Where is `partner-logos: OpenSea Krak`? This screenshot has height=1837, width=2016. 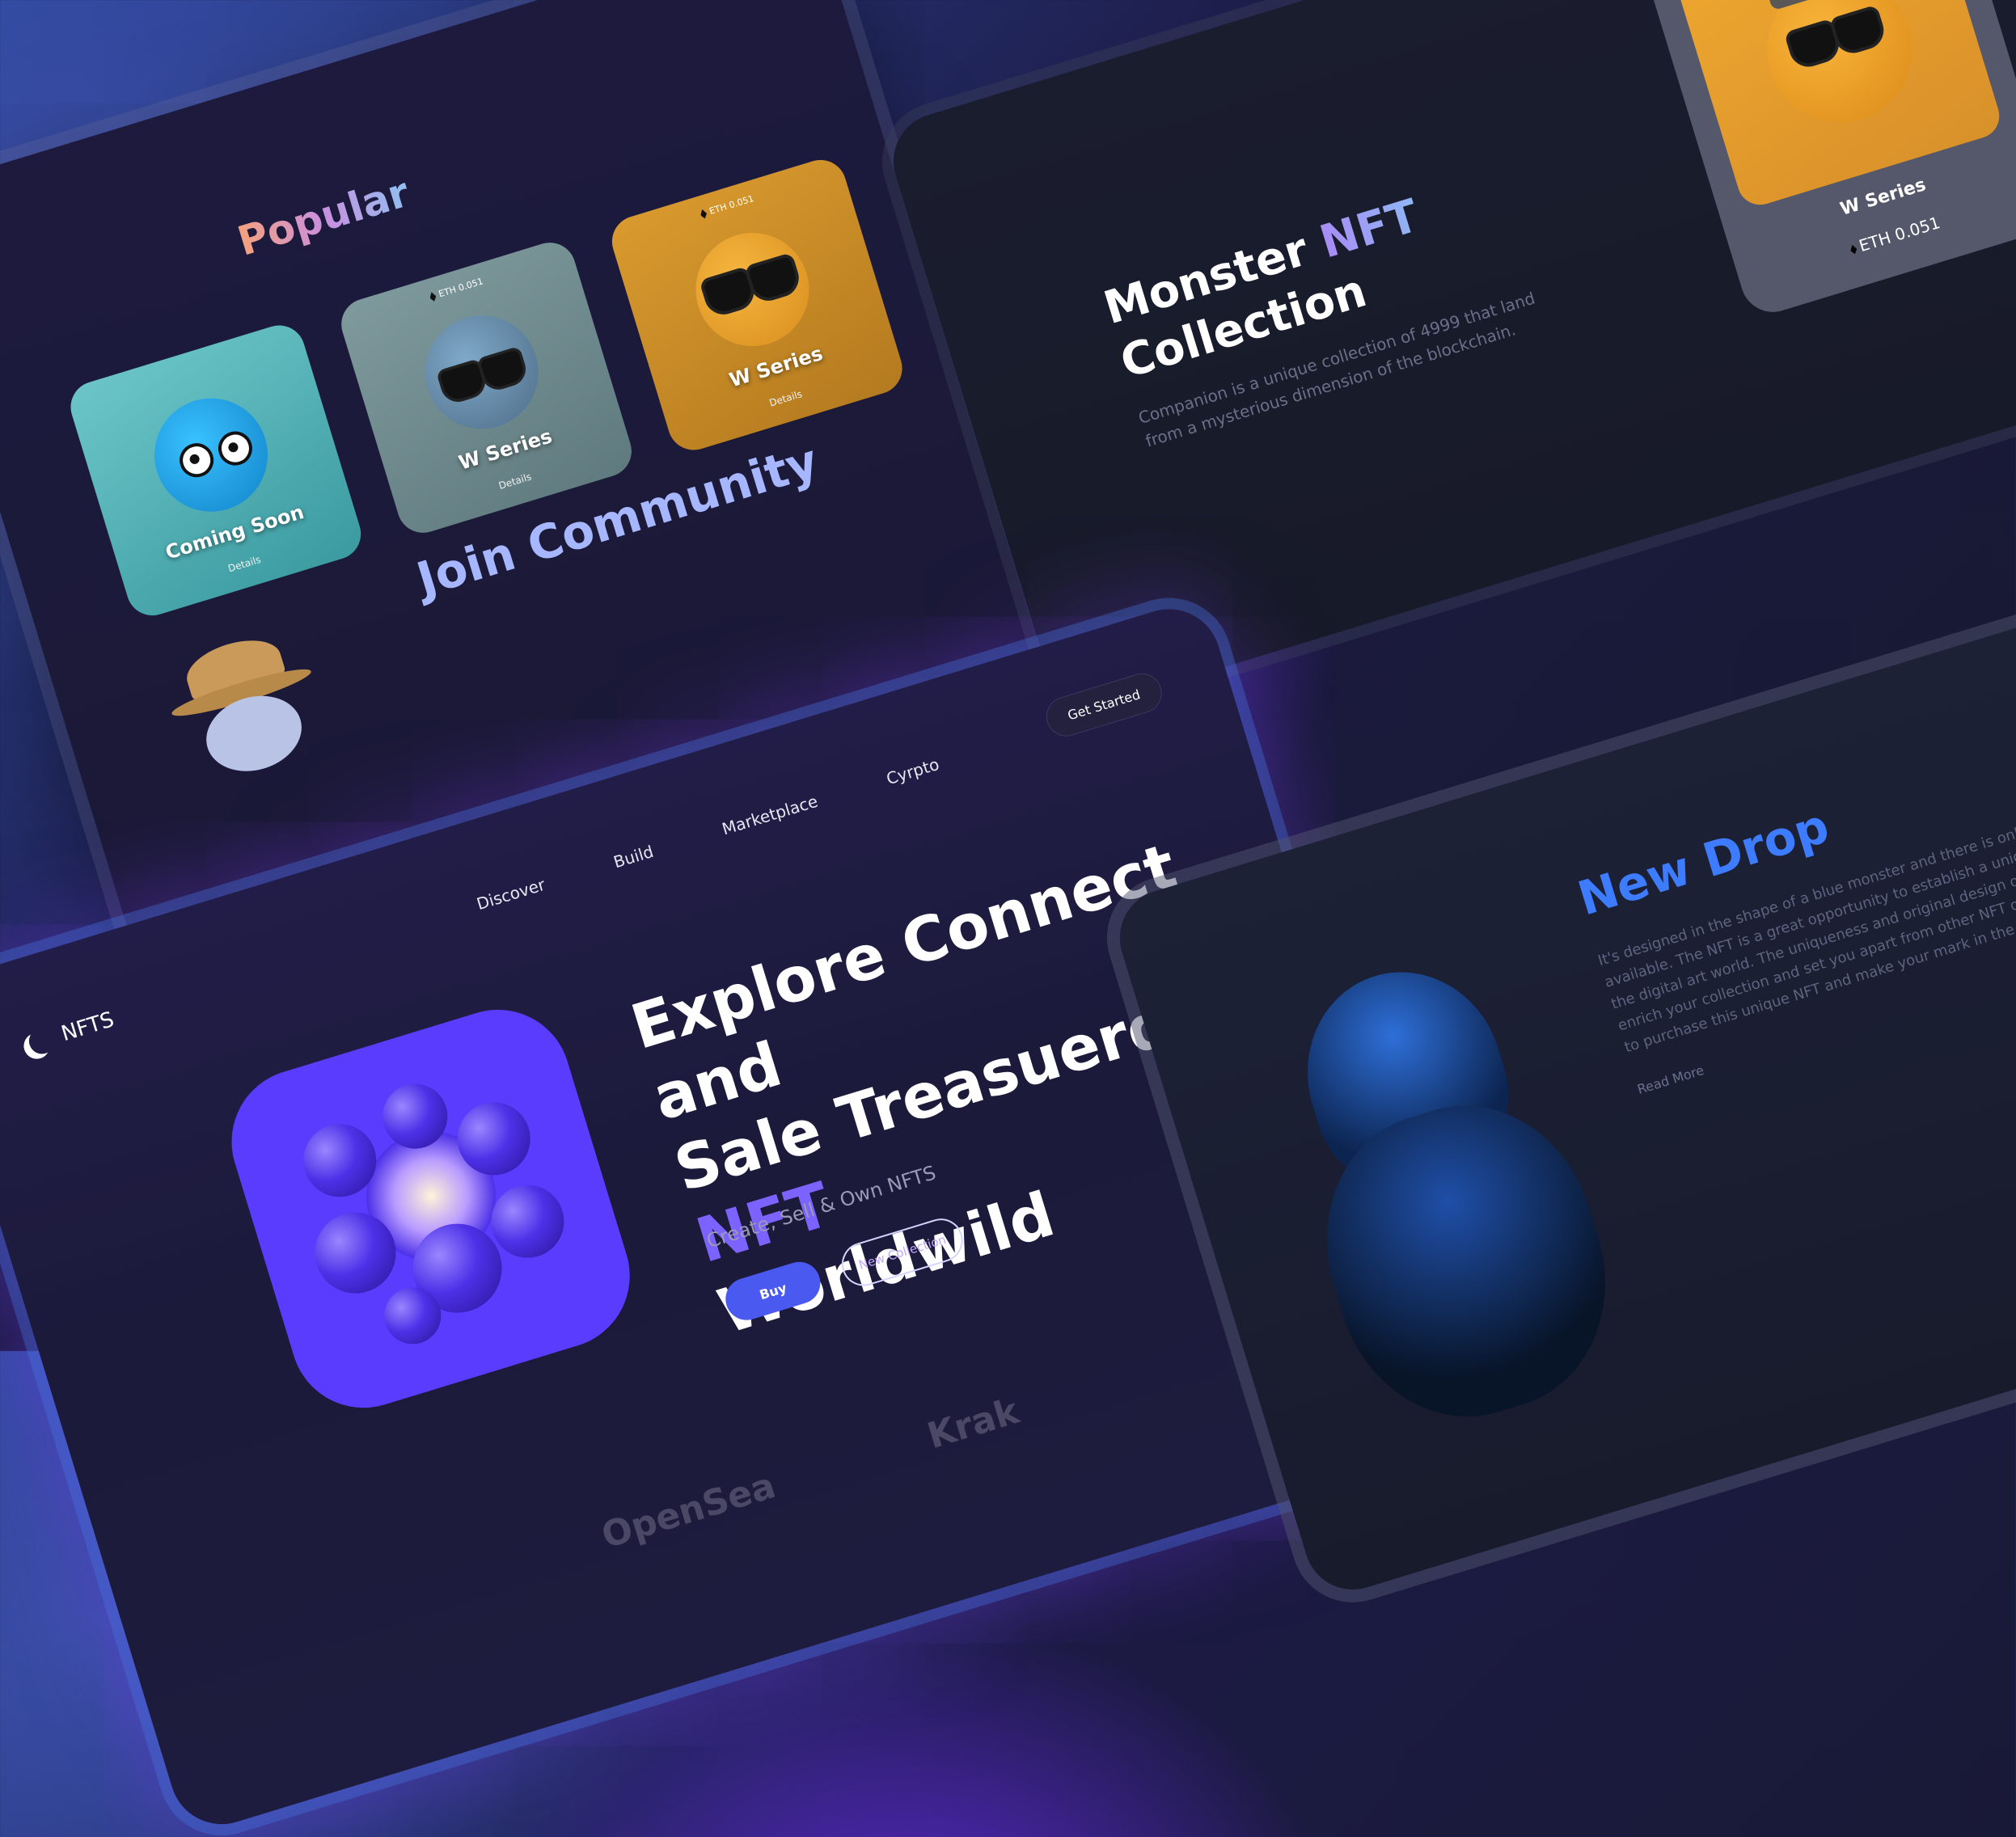
partner-logos: OpenSea Krak is located at coordinates (810, 1473).